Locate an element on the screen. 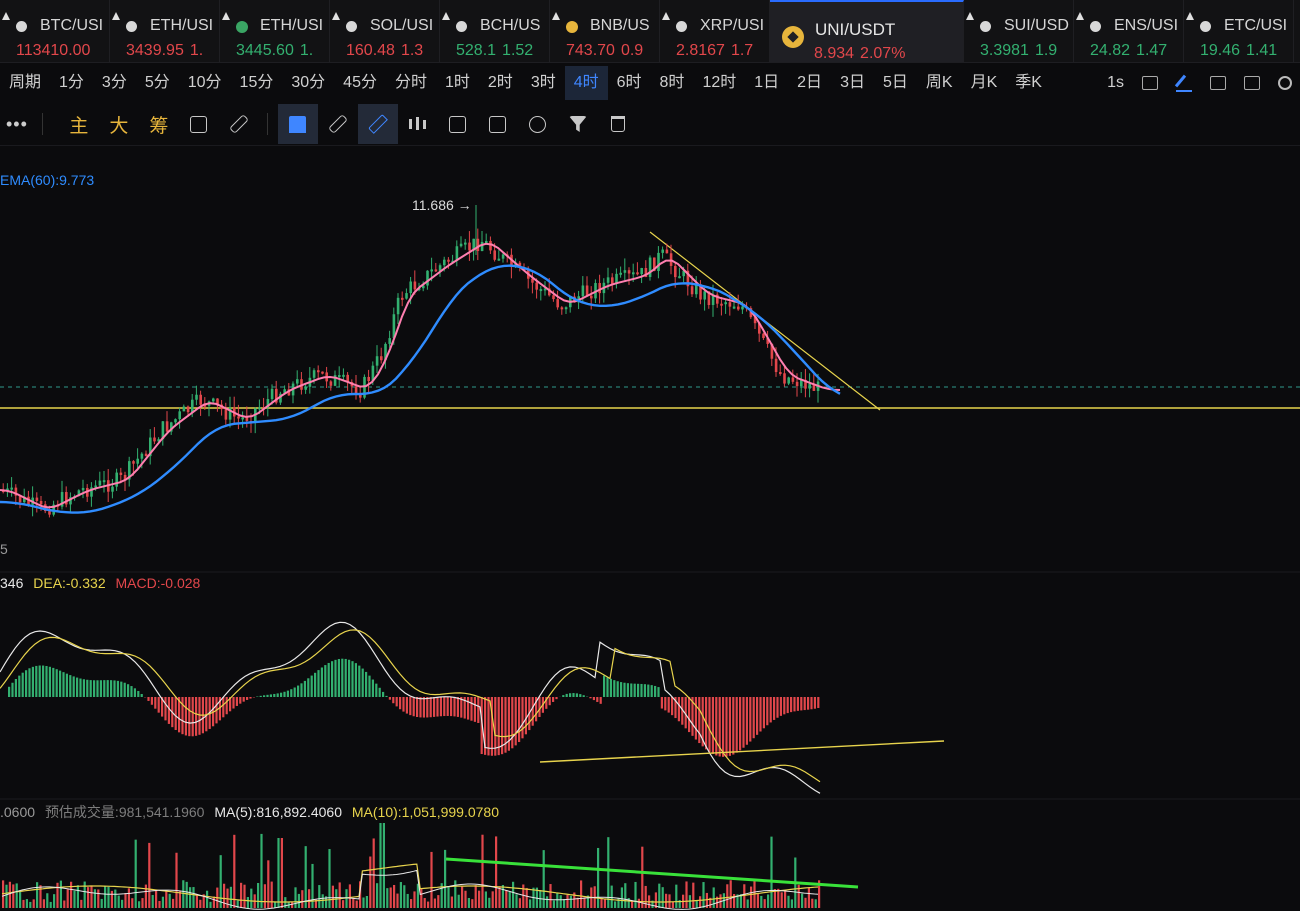  popout-icon is located at coordinates (1218, 83).